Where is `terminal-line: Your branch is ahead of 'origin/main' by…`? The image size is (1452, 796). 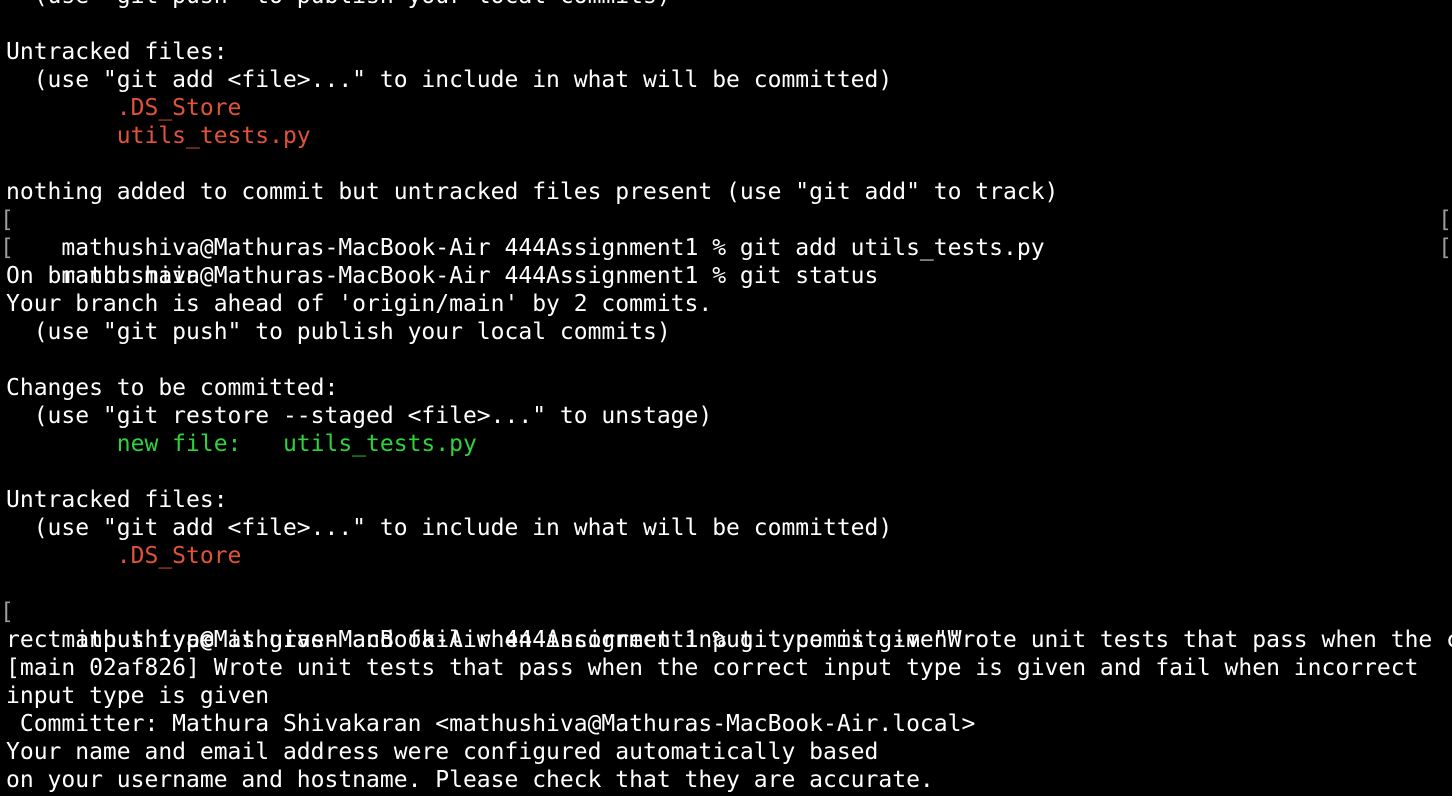 terminal-line: Your branch is ahead of 'origin/main' by… is located at coordinates (359, 304).